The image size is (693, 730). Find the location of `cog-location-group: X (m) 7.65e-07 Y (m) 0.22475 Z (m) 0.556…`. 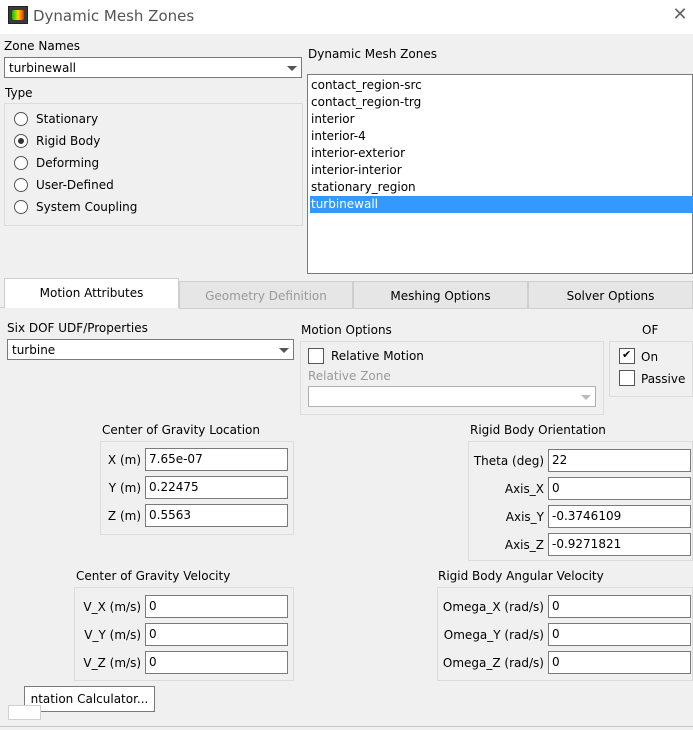

cog-location-group: X (m) 7.65e-07 Y (m) 0.22475 Z (m) 0.556… is located at coordinates (197, 488).